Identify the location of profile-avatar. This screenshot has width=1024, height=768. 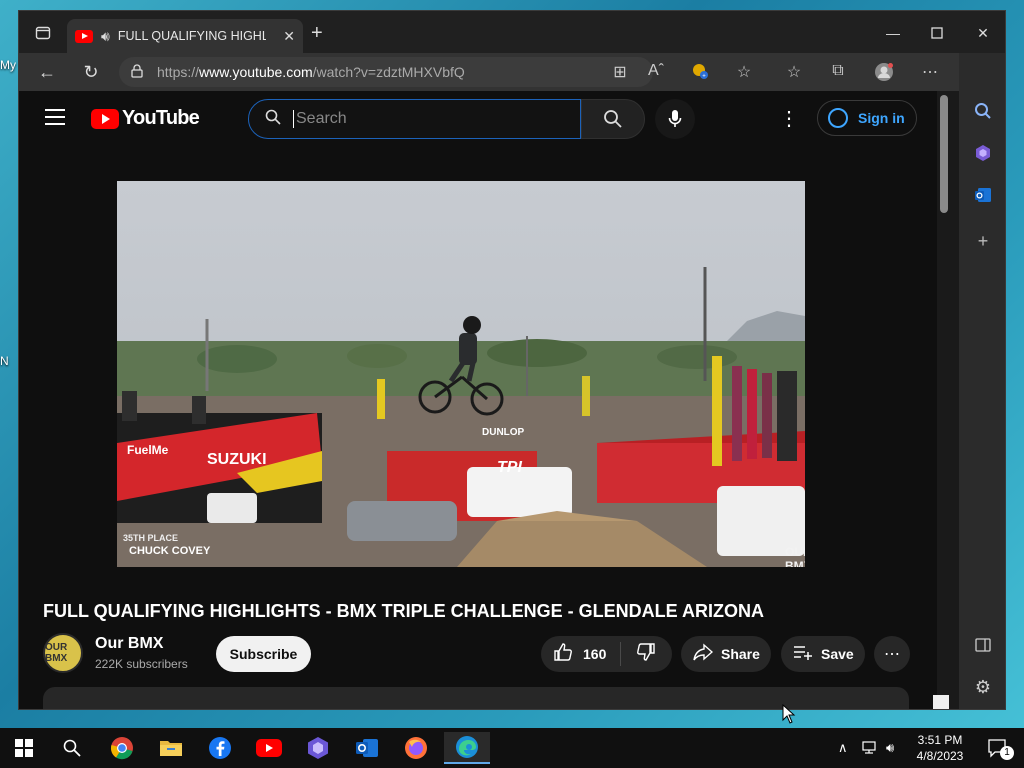
(884, 74).